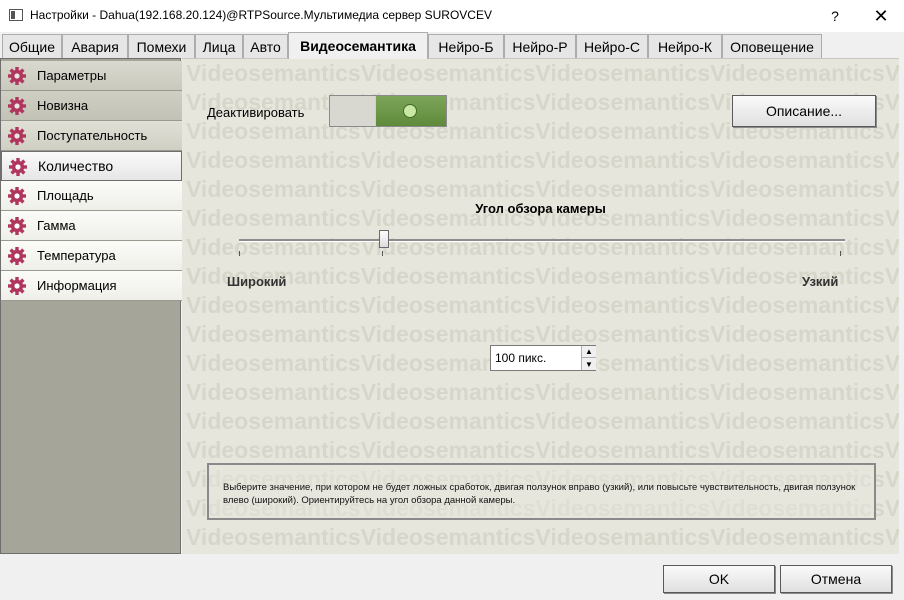 This screenshot has height=600, width=904. Describe the element at coordinates (63, 105) in the screenshot. I see `sidebar-item-label: Новизна` at that location.